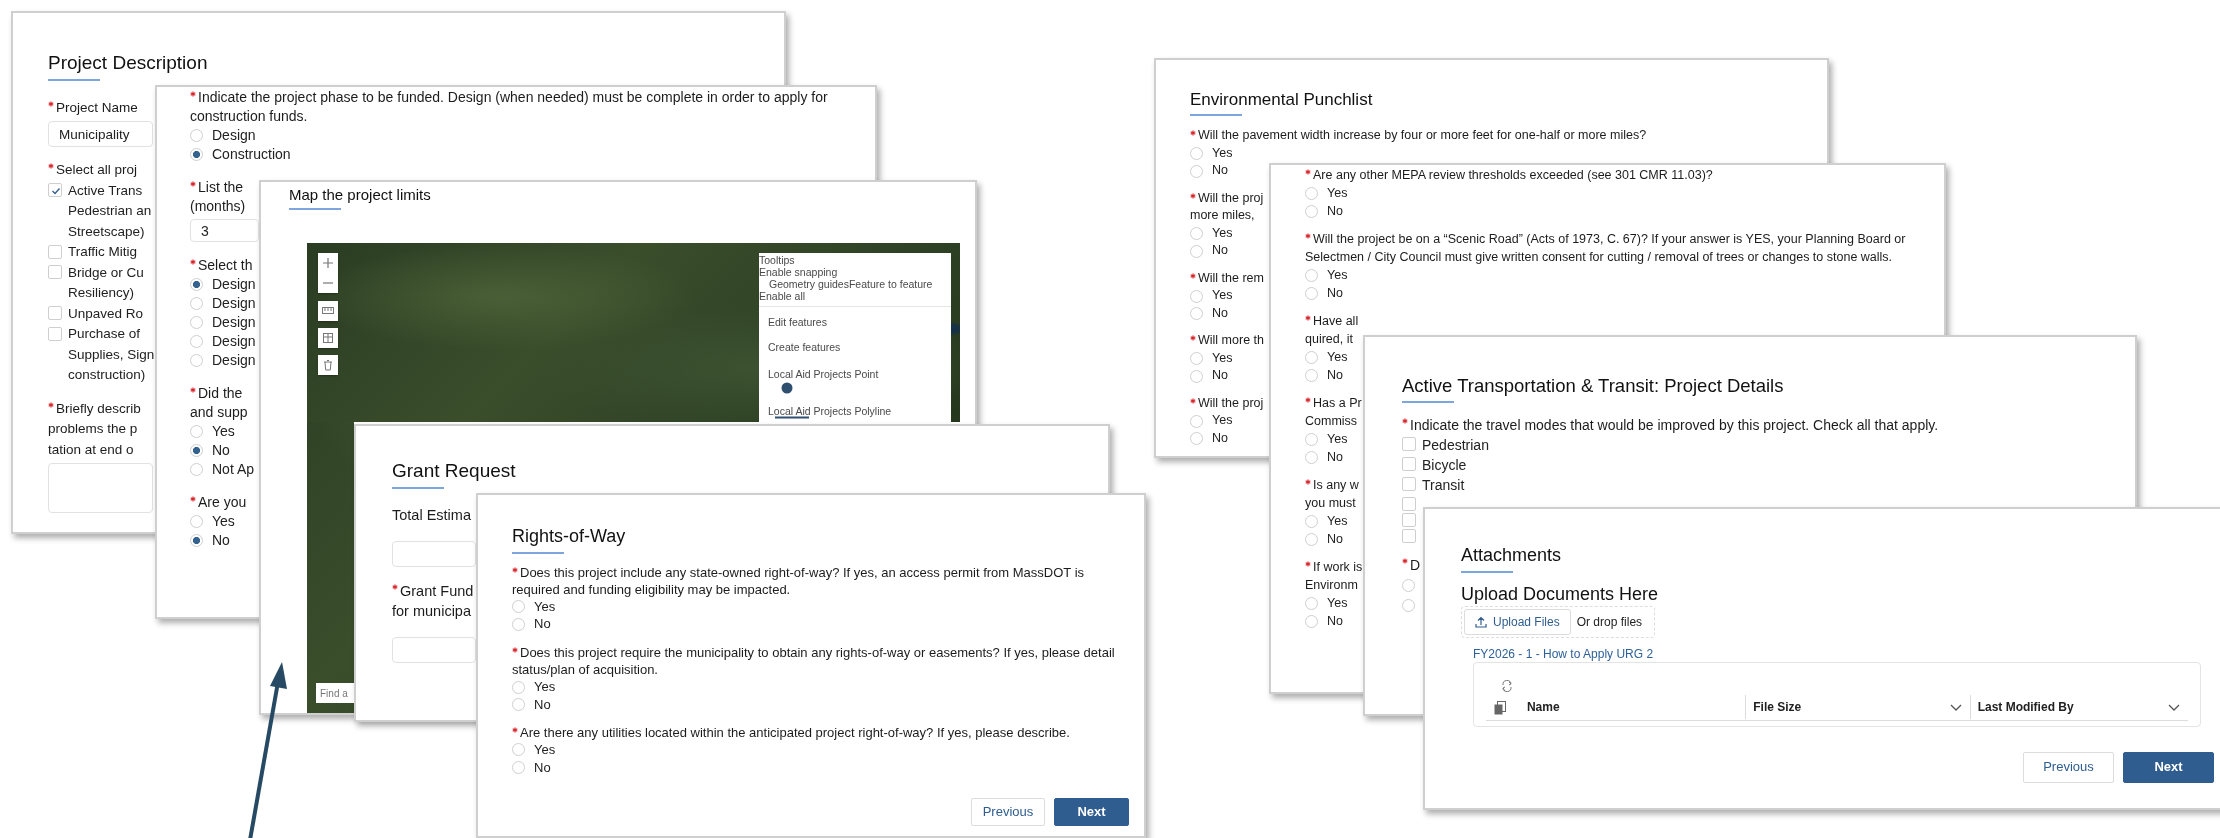 This screenshot has height=838, width=2220. I want to click on question-text: Select all proj, so click(97, 170).